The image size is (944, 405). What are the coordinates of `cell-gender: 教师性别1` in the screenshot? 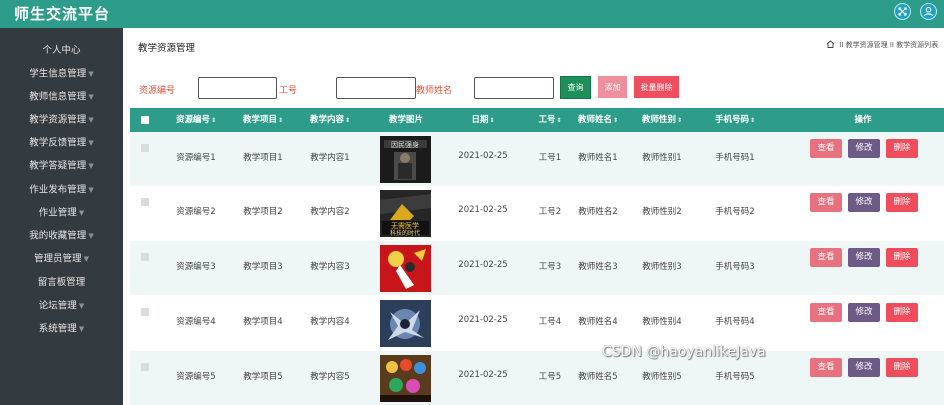 It's located at (662, 158).